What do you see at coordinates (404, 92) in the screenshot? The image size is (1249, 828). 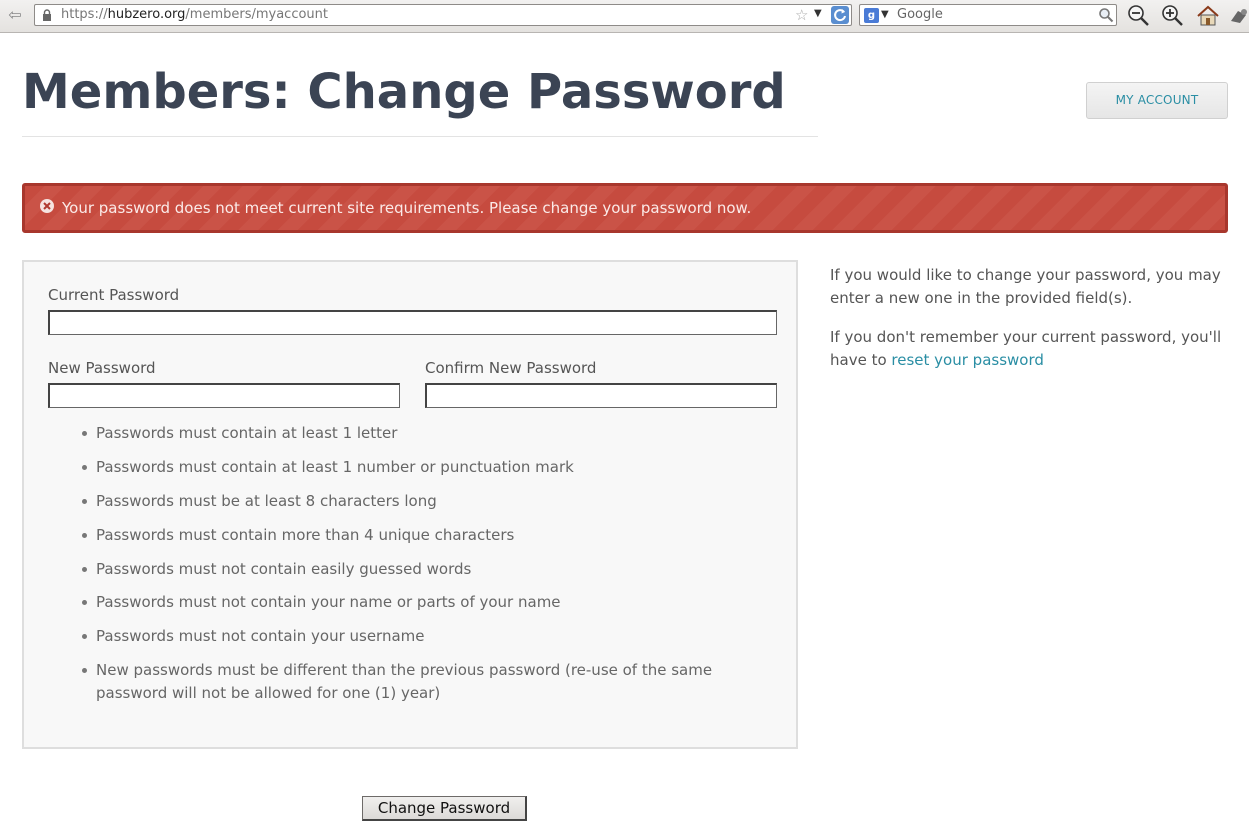 I see `page-title: Members: Change Password` at bounding box center [404, 92].